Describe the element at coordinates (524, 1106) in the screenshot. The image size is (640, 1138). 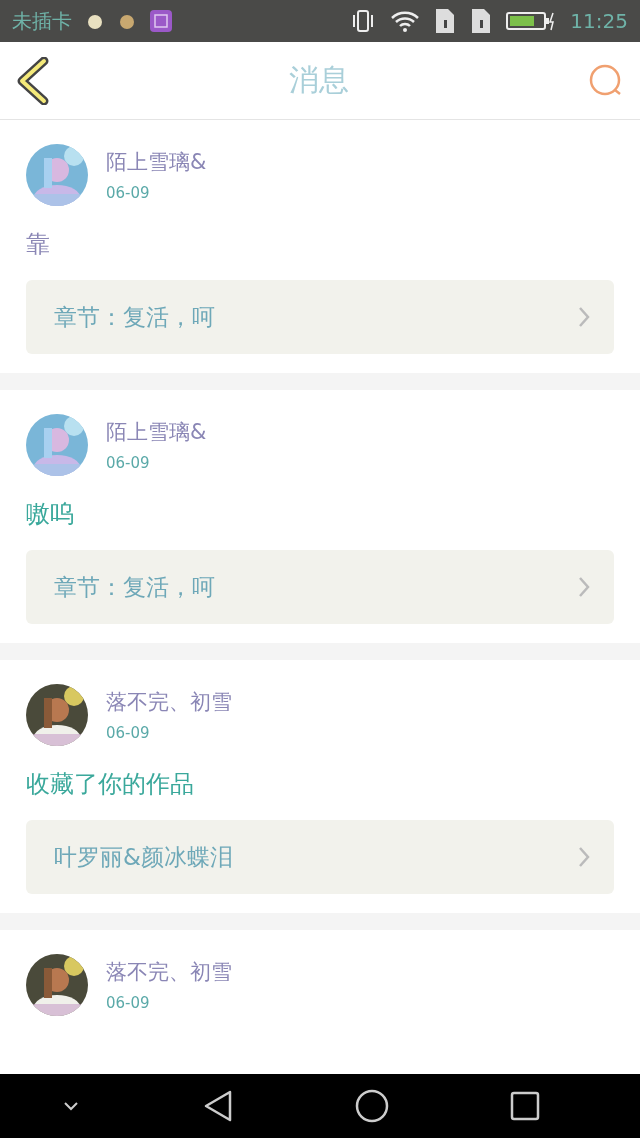
I see `recents-icon` at that location.